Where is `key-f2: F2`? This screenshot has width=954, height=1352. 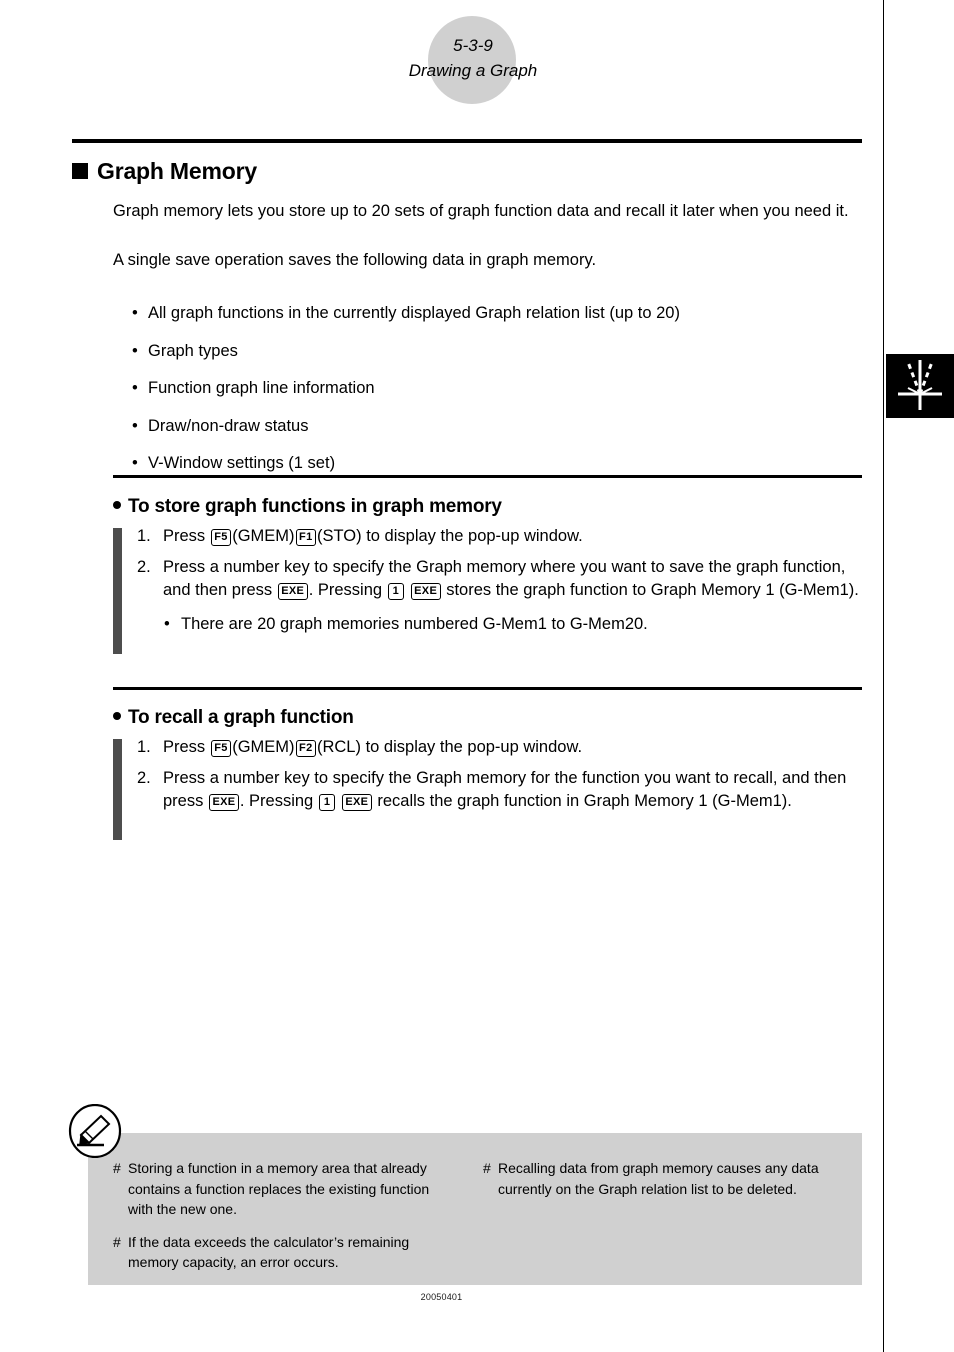 key-f2: F2 is located at coordinates (305, 748).